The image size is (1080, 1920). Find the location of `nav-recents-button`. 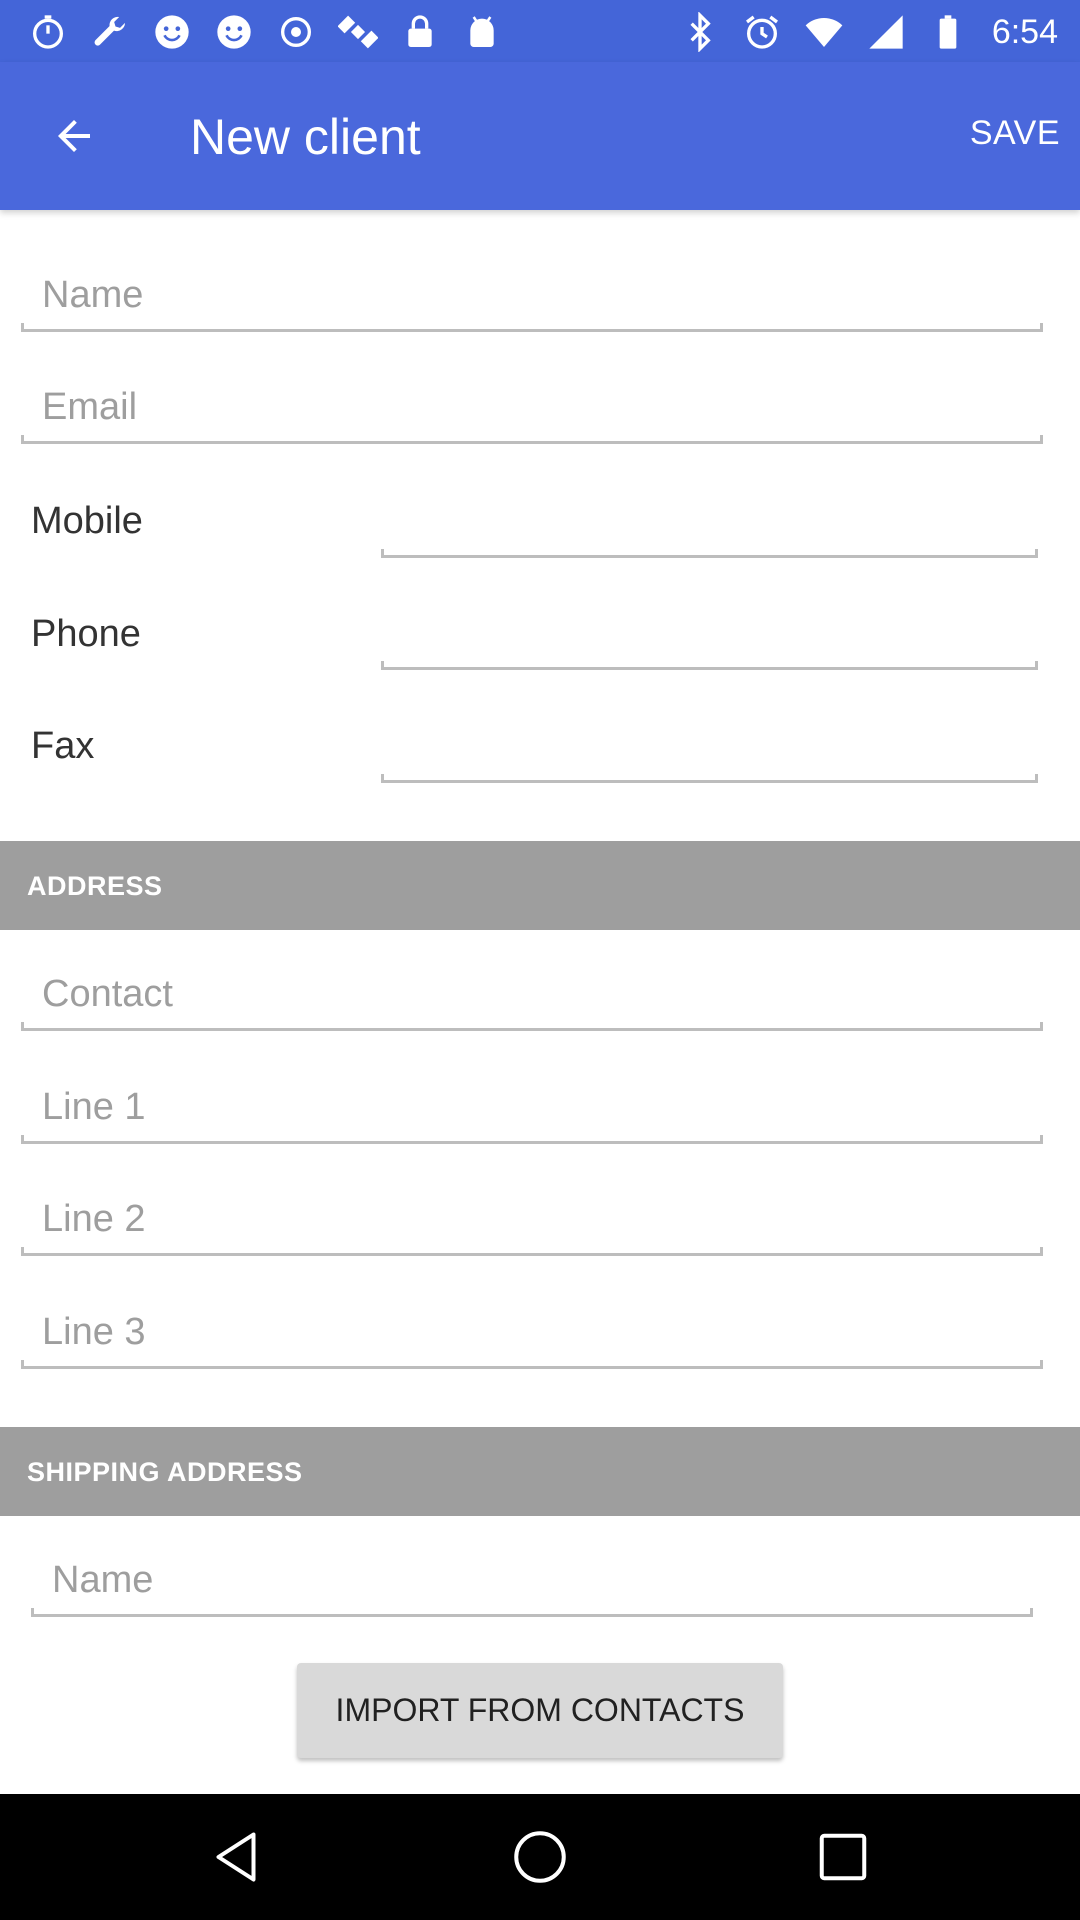

nav-recents-button is located at coordinates (843, 1857).